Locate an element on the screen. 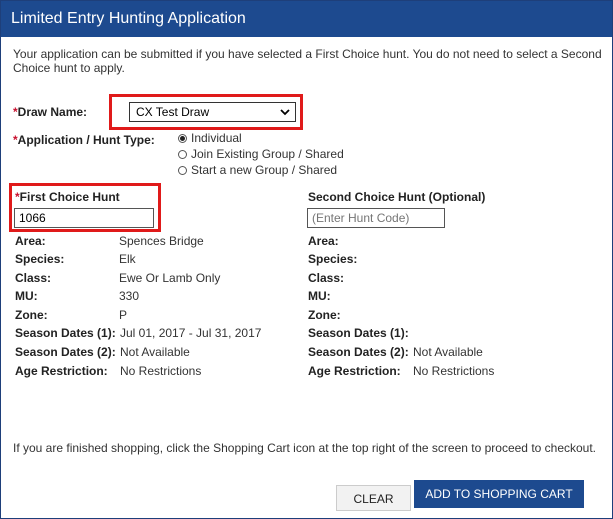  second-choice-label: Second Choice Hunt (Optional) is located at coordinates (397, 197).